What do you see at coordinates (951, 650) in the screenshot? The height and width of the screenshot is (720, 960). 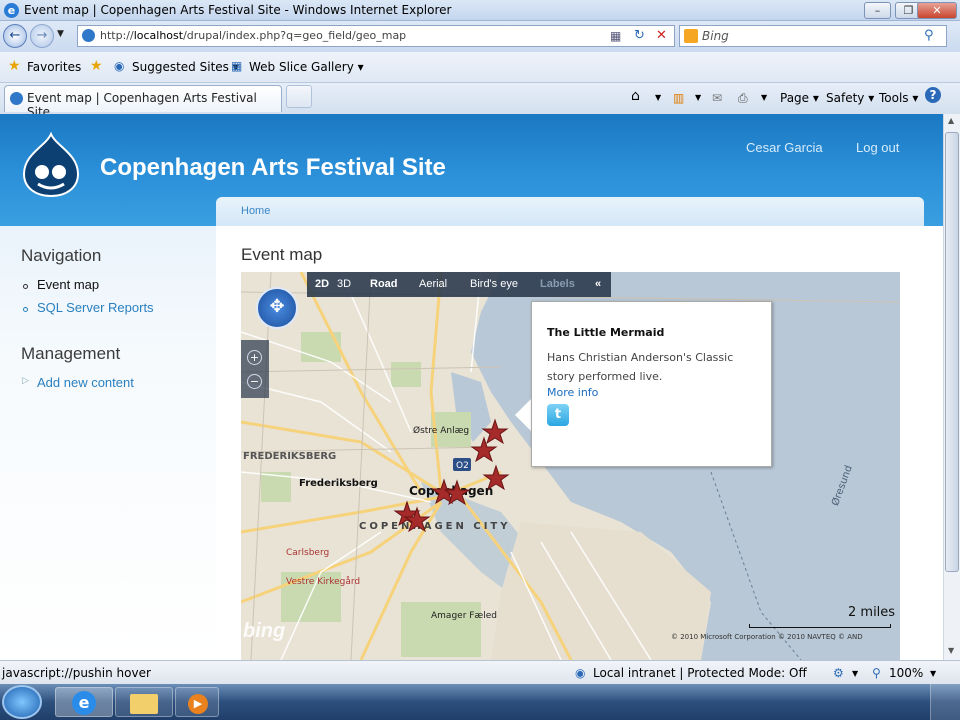 I see `scroll-down-icon: ▼` at bounding box center [951, 650].